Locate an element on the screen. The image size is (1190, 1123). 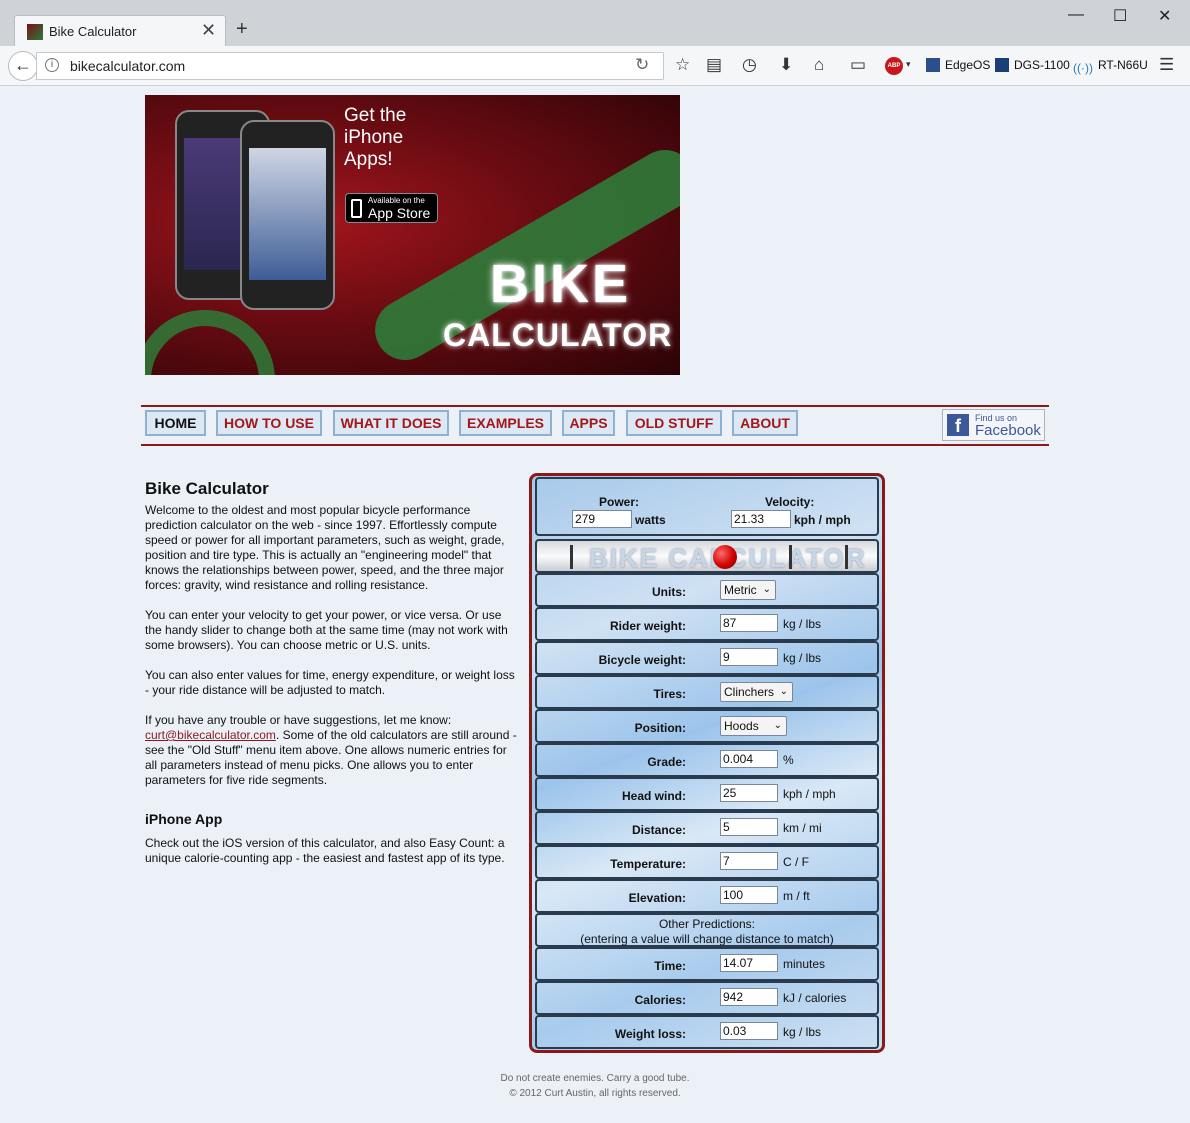
temperature-input: 7 is located at coordinates (749, 861).